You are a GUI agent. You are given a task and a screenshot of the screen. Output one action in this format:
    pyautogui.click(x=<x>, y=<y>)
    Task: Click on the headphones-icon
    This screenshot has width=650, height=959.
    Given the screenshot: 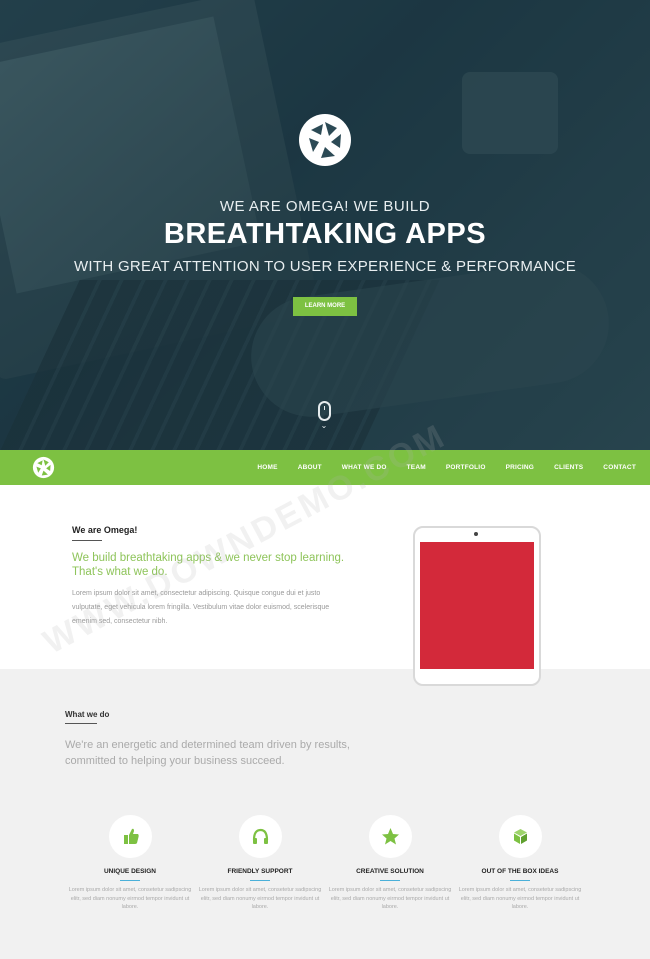 What is the action you would take?
    pyautogui.click(x=260, y=836)
    